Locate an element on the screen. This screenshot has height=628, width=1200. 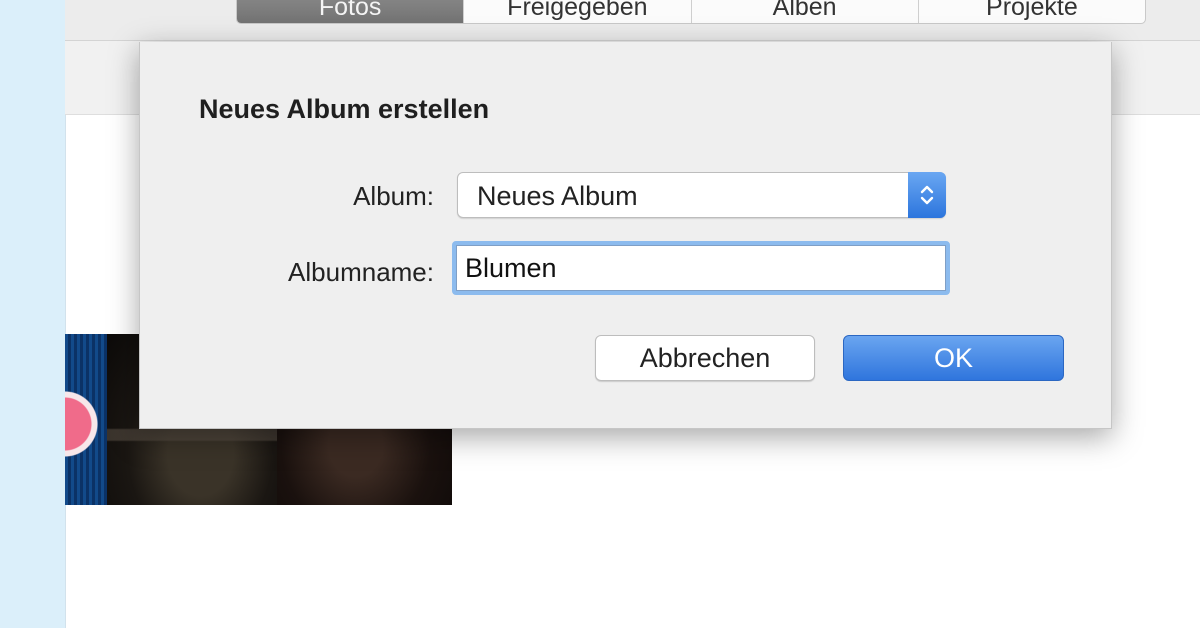
ok-button: OK is located at coordinates (953, 358).